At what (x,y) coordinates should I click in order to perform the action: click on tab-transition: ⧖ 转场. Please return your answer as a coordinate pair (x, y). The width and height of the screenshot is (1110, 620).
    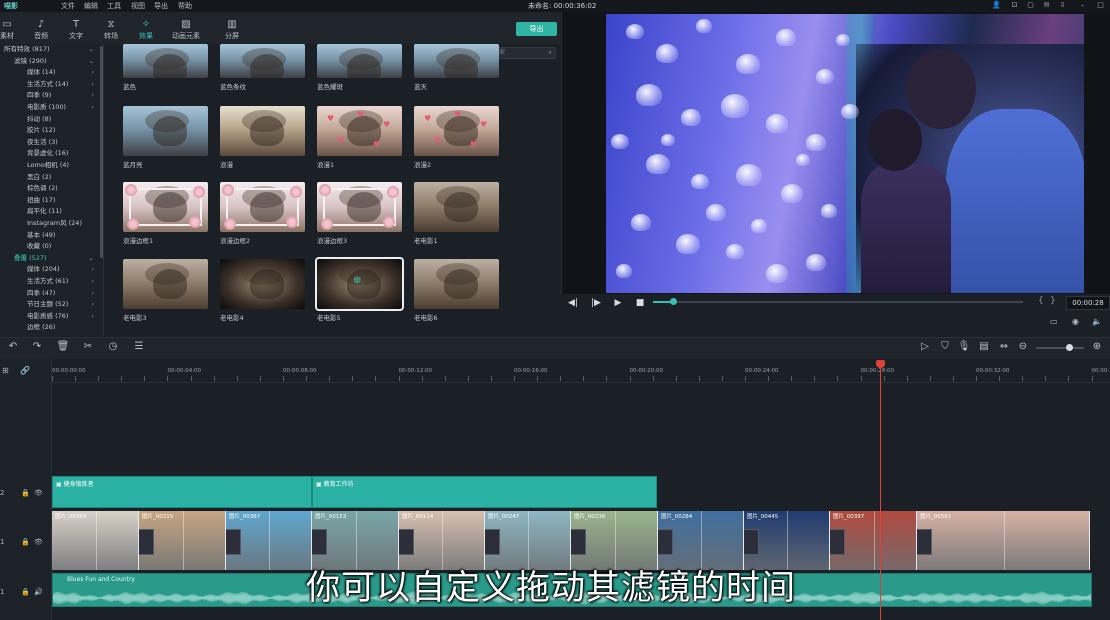
    Looking at the image, I should click on (111, 30).